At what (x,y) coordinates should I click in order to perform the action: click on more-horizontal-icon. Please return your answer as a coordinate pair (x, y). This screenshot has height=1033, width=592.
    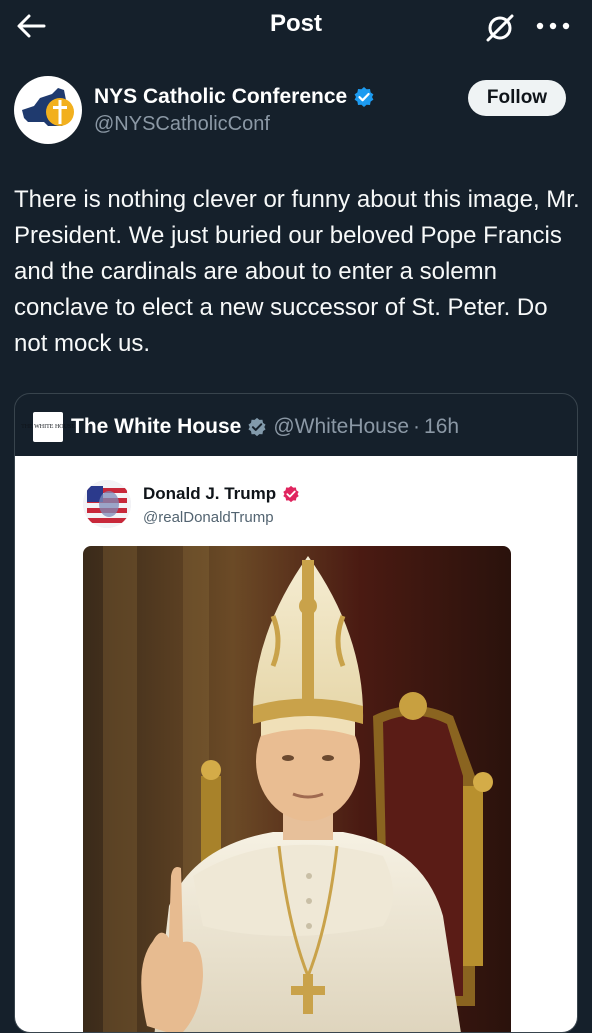
    Looking at the image, I should click on (553, 26).